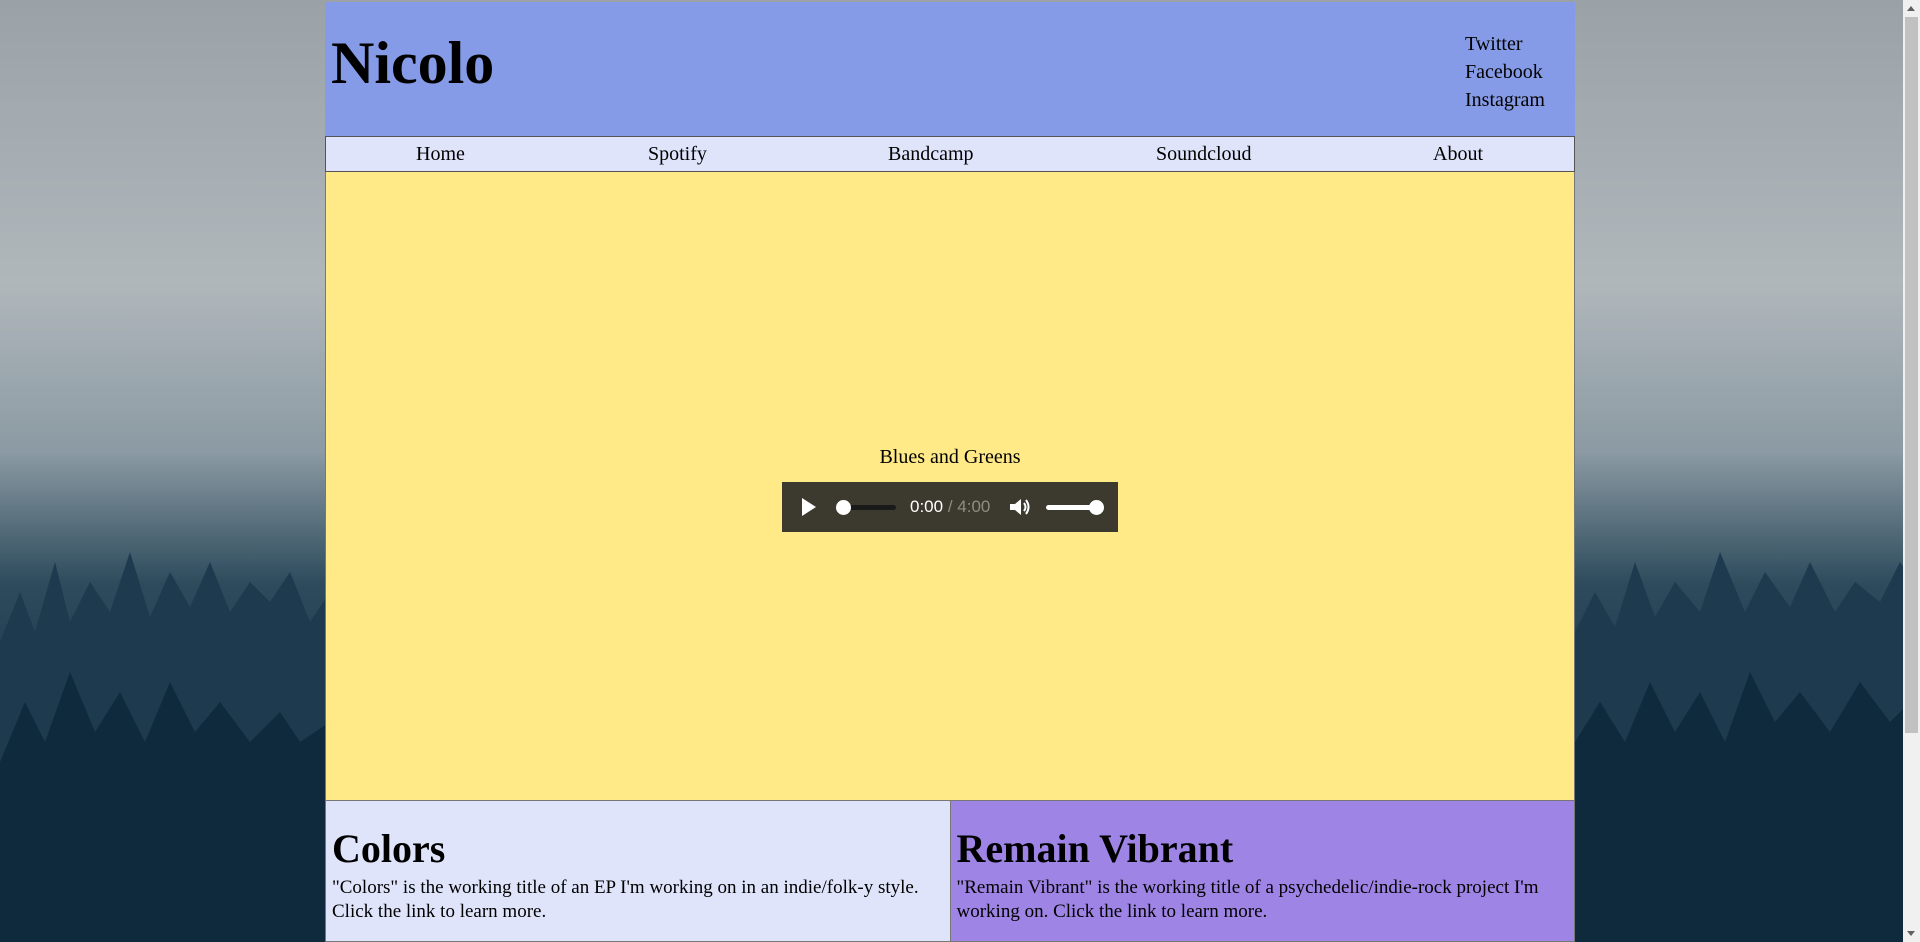 The width and height of the screenshot is (1920, 942). I want to click on card-title: Colors, so click(638, 849).